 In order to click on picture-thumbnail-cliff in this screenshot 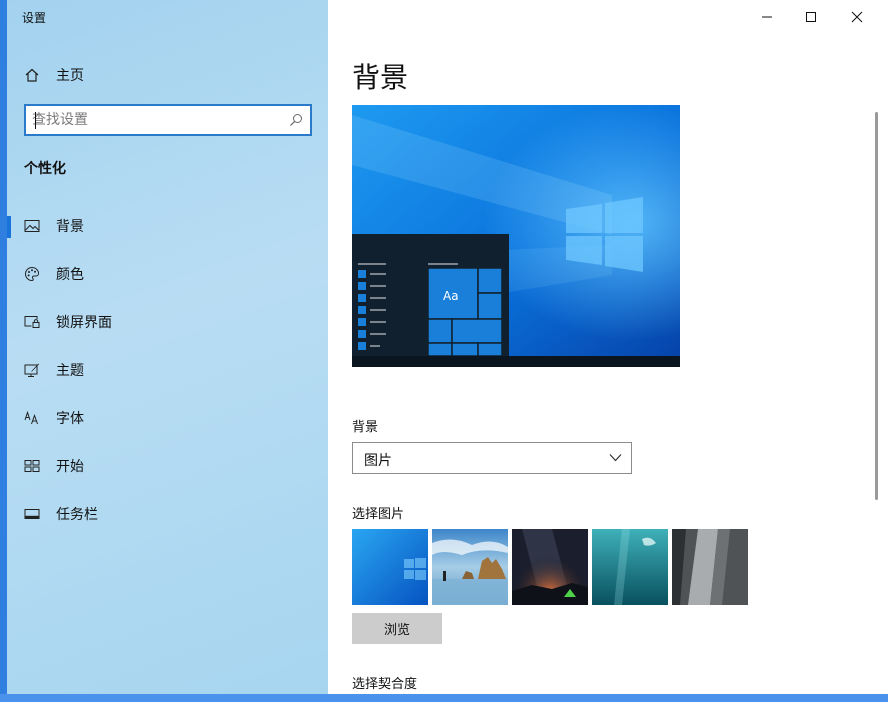, I will do `click(710, 567)`.